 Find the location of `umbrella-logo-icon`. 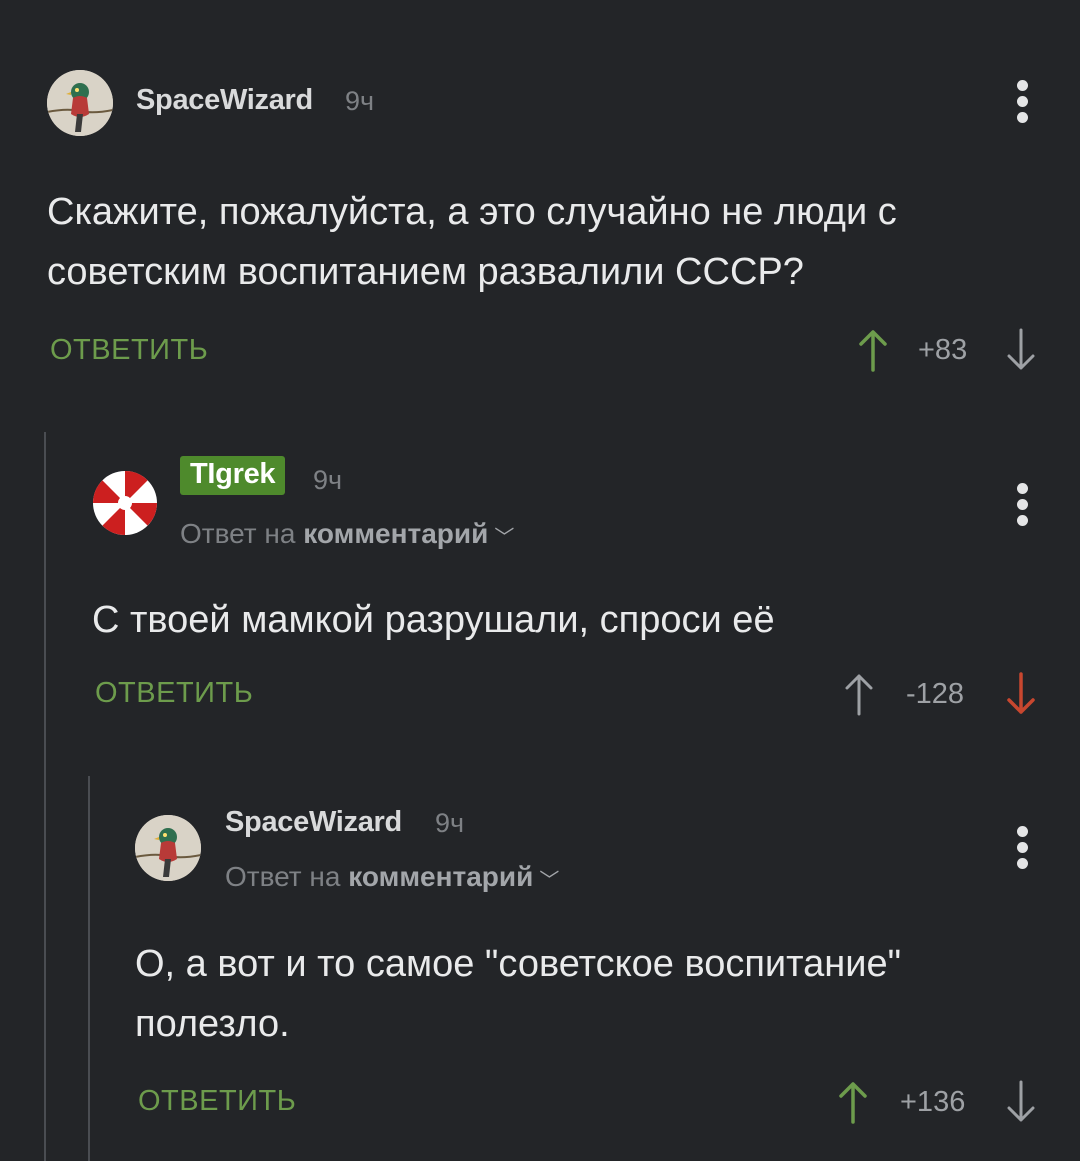

umbrella-logo-icon is located at coordinates (125, 503).